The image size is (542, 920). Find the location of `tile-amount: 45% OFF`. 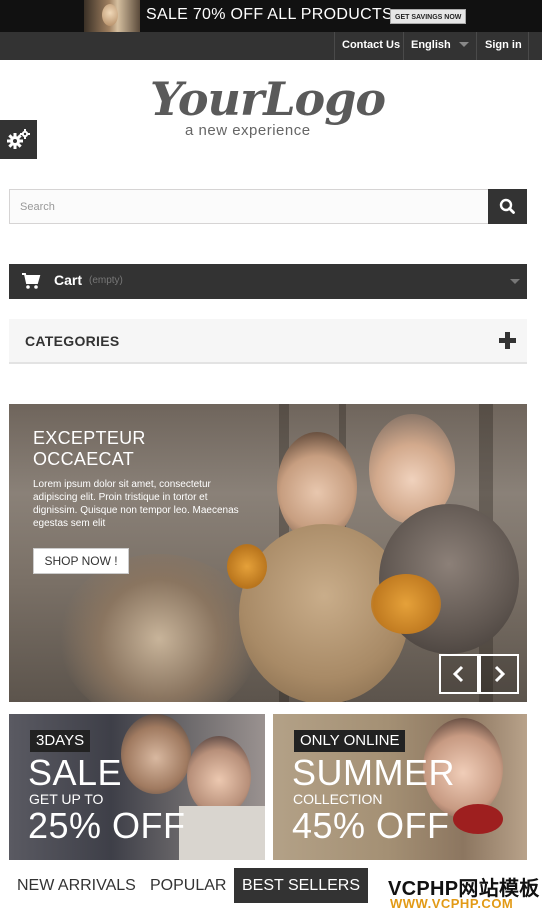

tile-amount: 45% OFF is located at coordinates (371, 825).